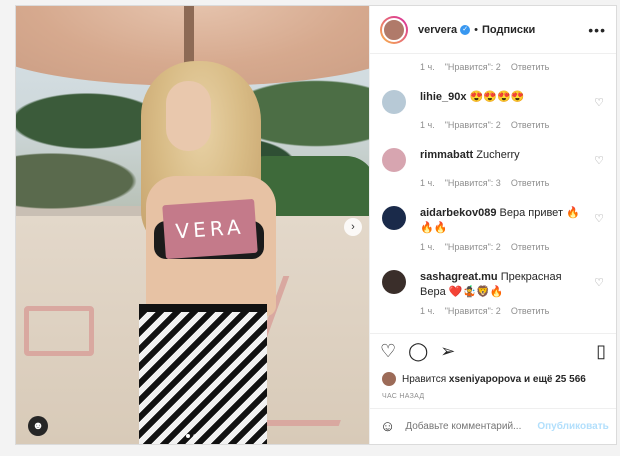  I want to click on likes-prefix: Нравится, so click(424, 379).